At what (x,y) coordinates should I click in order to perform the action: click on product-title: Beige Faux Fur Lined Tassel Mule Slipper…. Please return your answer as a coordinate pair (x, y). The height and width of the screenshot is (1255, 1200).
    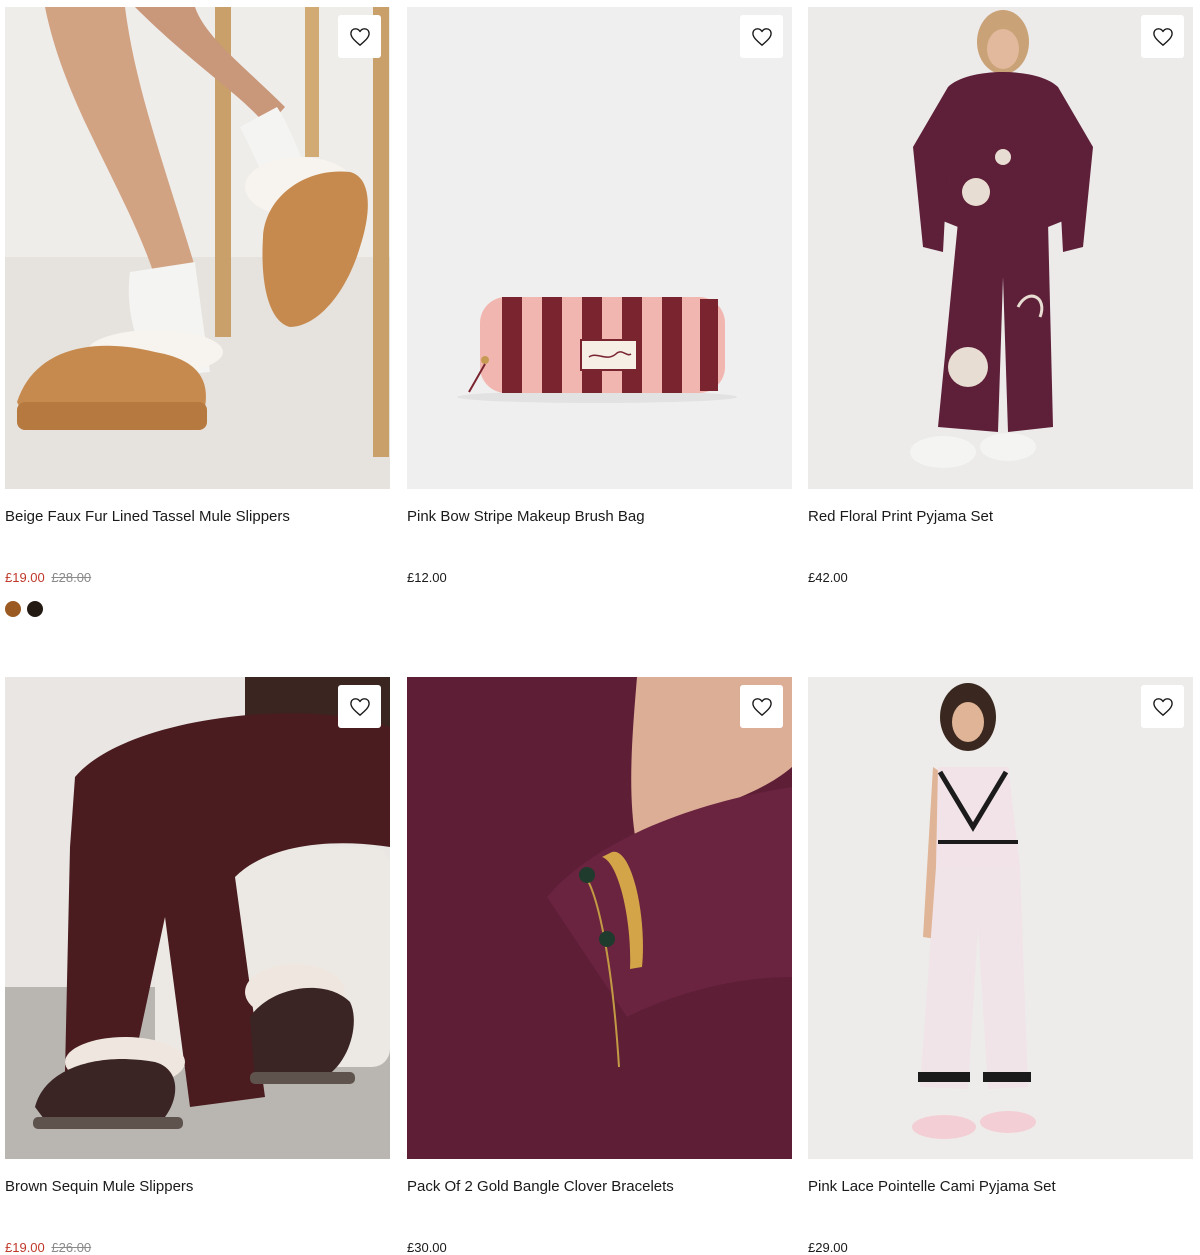
    Looking at the image, I should click on (147, 516).